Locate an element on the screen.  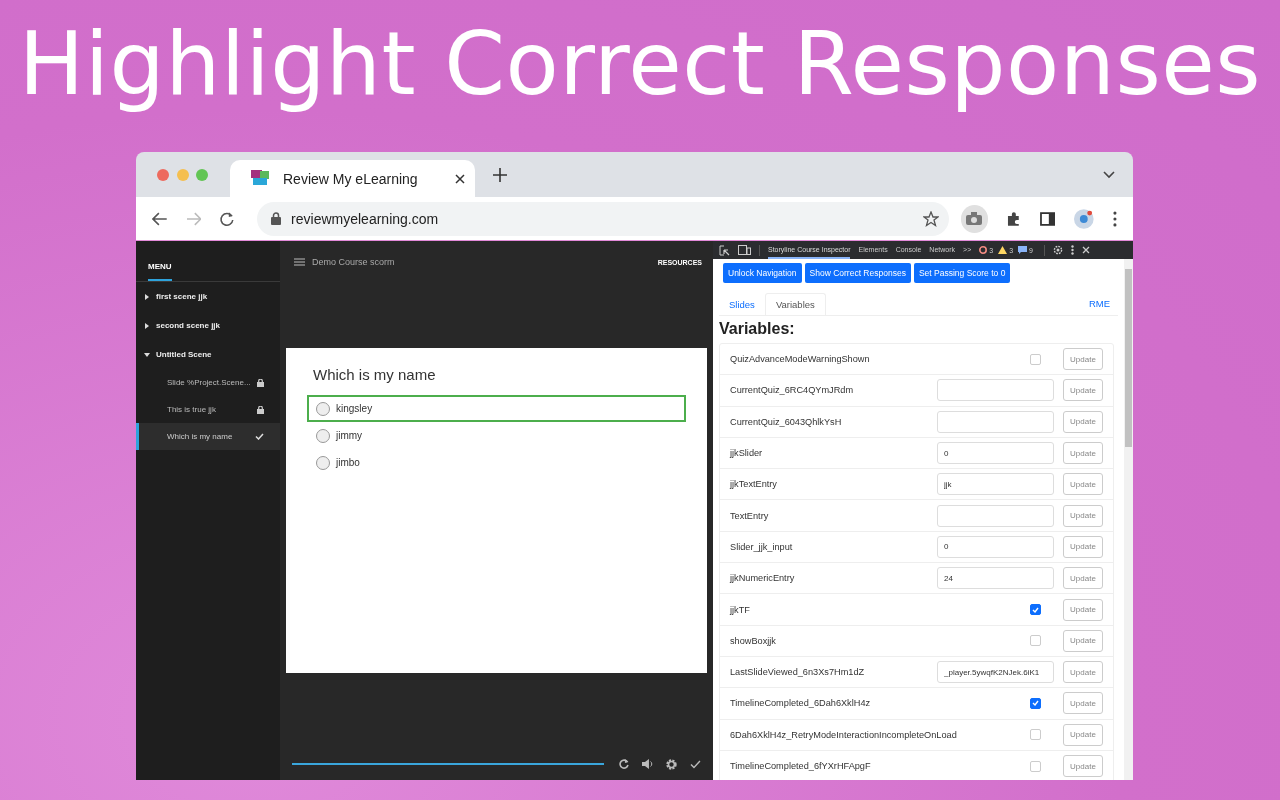
action-button: Show Correct Responses is located at coordinates (857, 273).